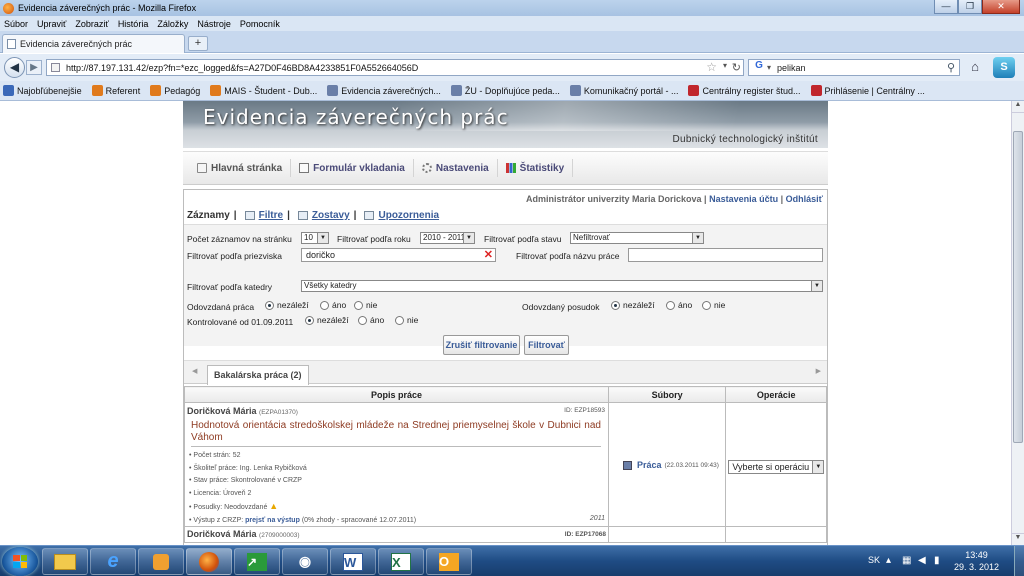 Image resolution: width=1024 pixels, height=576 pixels. I want to click on internet-explorer-icon: e, so click(113, 561).